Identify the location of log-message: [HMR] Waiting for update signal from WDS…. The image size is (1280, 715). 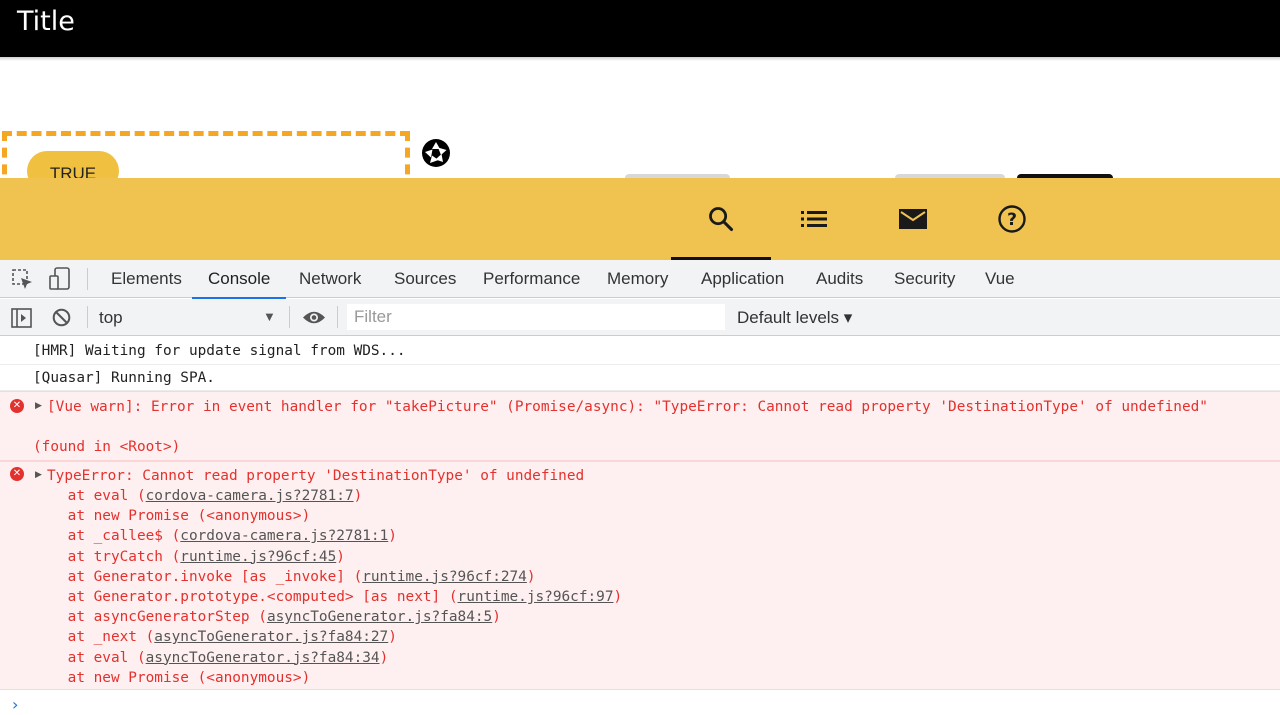
(640, 351).